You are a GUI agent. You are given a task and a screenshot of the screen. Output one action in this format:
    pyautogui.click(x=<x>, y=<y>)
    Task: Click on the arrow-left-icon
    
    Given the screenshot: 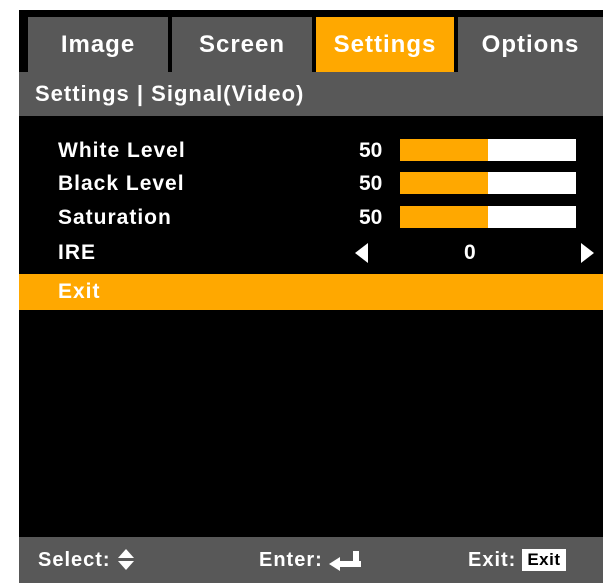 What is the action you would take?
    pyautogui.click(x=361, y=253)
    